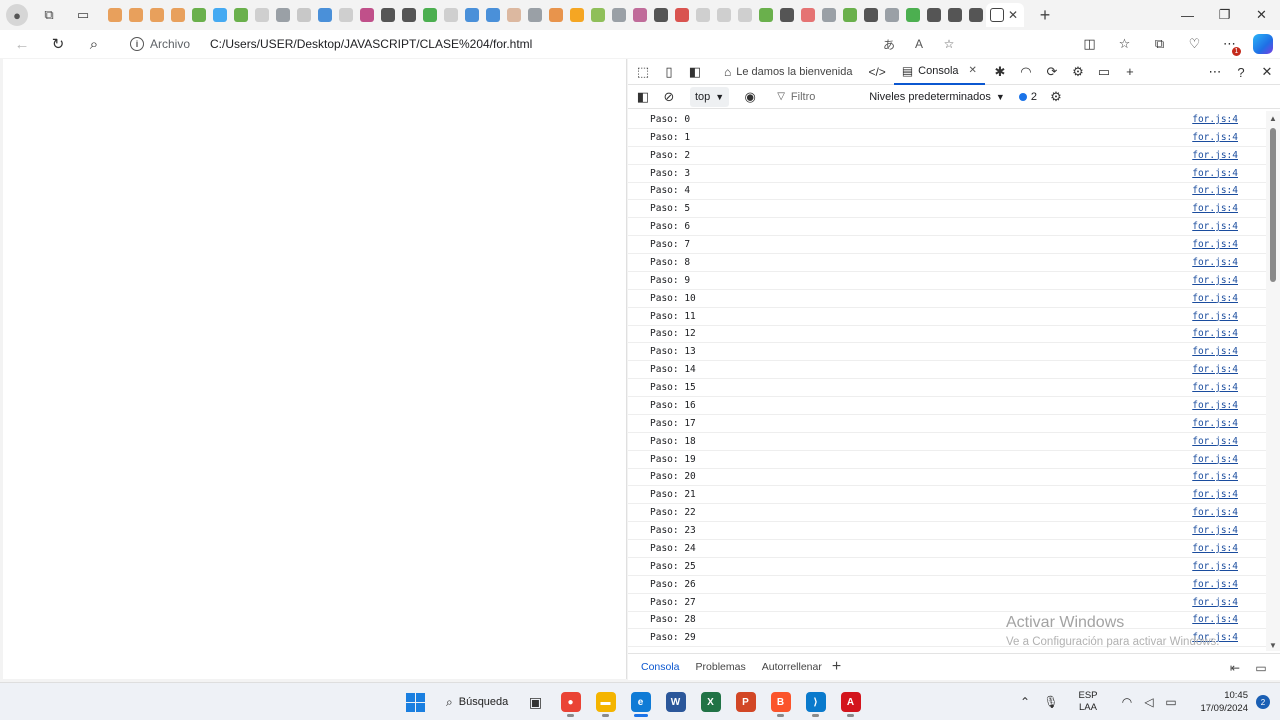  Describe the element at coordinates (1130, 72) in the screenshot. I see `add-tool-icon: +` at that location.